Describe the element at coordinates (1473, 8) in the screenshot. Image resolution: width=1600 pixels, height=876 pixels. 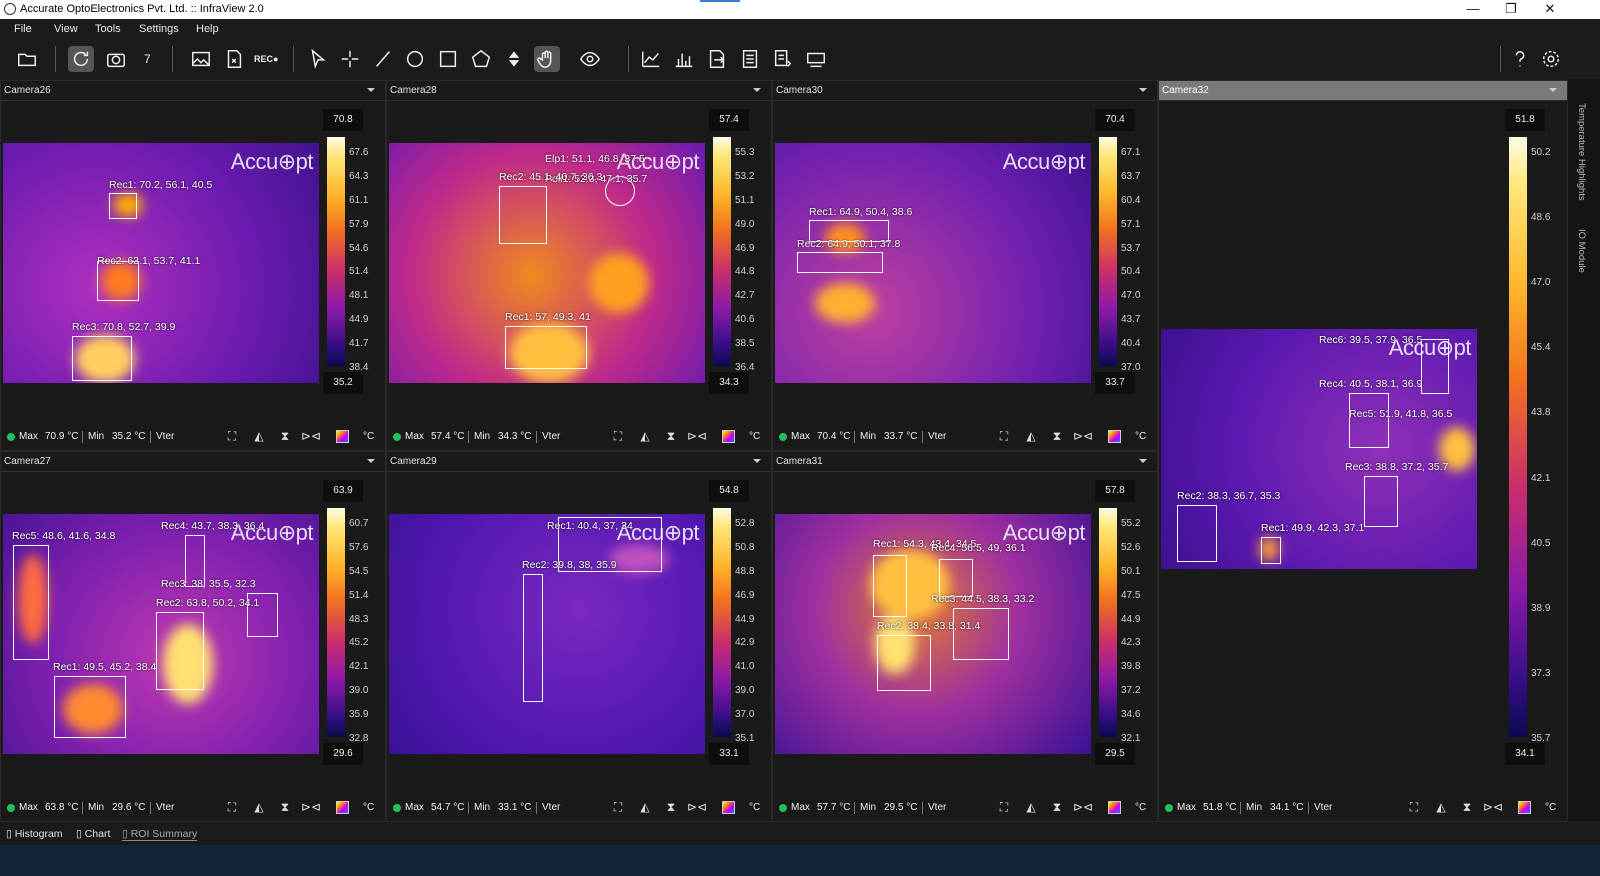
I see `minimize-button: —` at that location.